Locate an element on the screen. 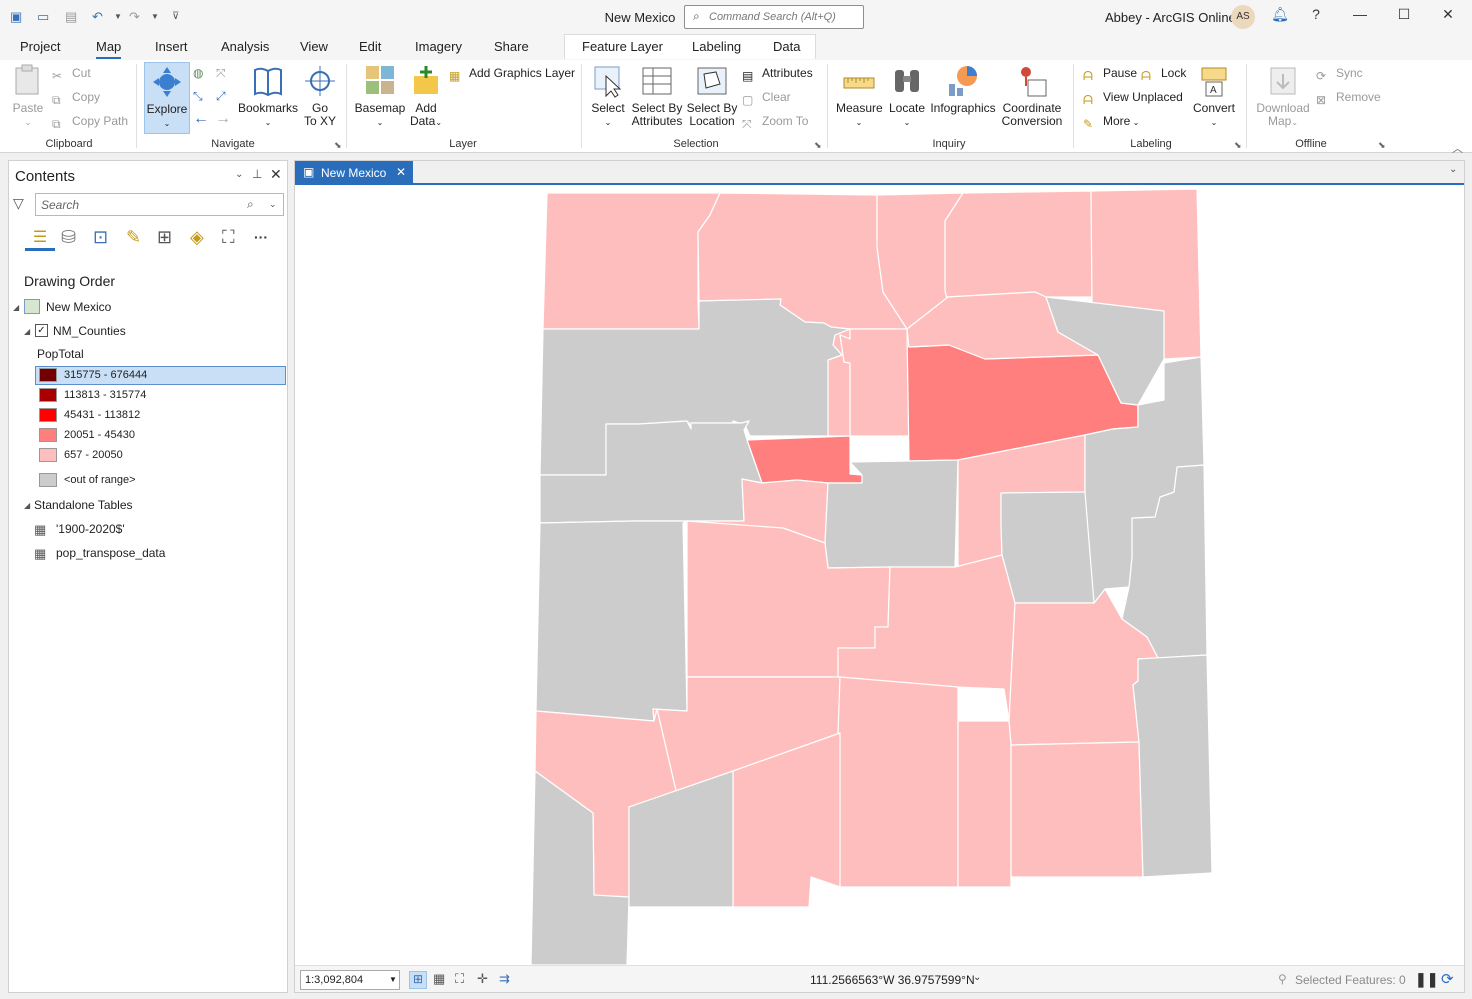  open-project-icon: ▭ is located at coordinates (43, 17).